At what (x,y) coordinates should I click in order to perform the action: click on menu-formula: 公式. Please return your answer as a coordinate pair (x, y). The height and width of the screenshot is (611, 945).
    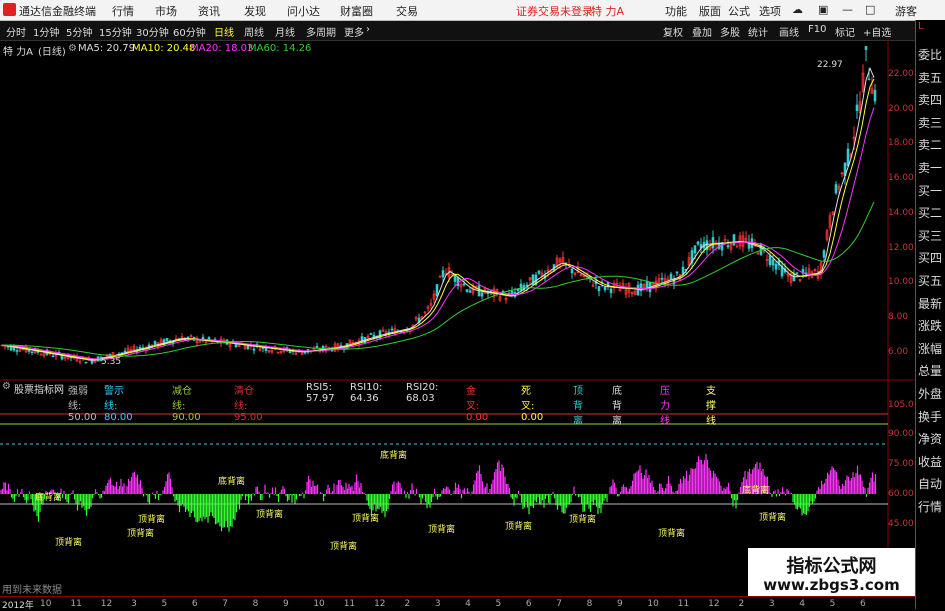
    Looking at the image, I should click on (739, 11).